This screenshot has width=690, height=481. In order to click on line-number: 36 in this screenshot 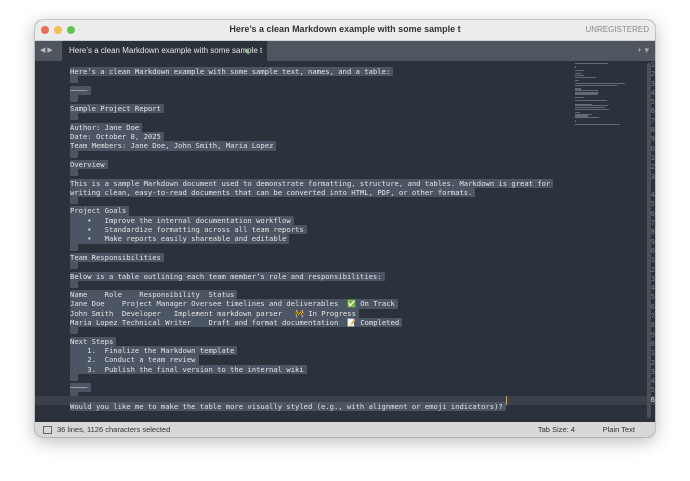, I will do `click(643, 400)`.